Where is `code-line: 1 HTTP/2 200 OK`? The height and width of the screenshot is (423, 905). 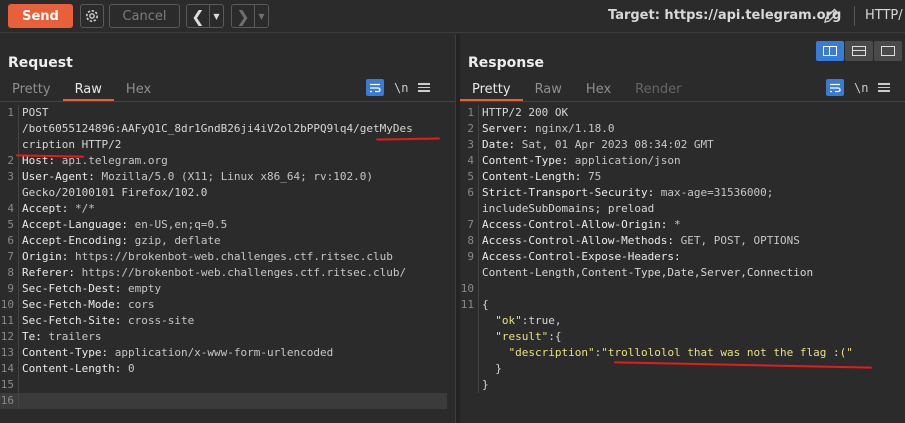 code-line: 1 HTTP/2 200 OK is located at coordinates (680, 113).